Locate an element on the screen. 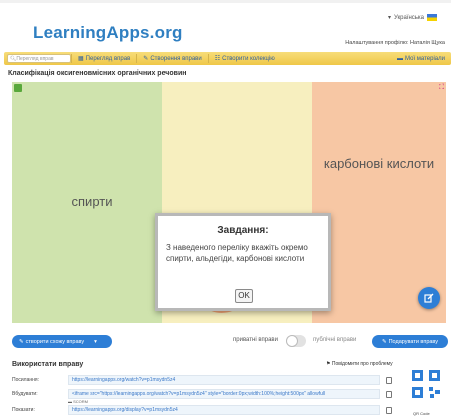  flag-icon is located at coordinates (432, 17).